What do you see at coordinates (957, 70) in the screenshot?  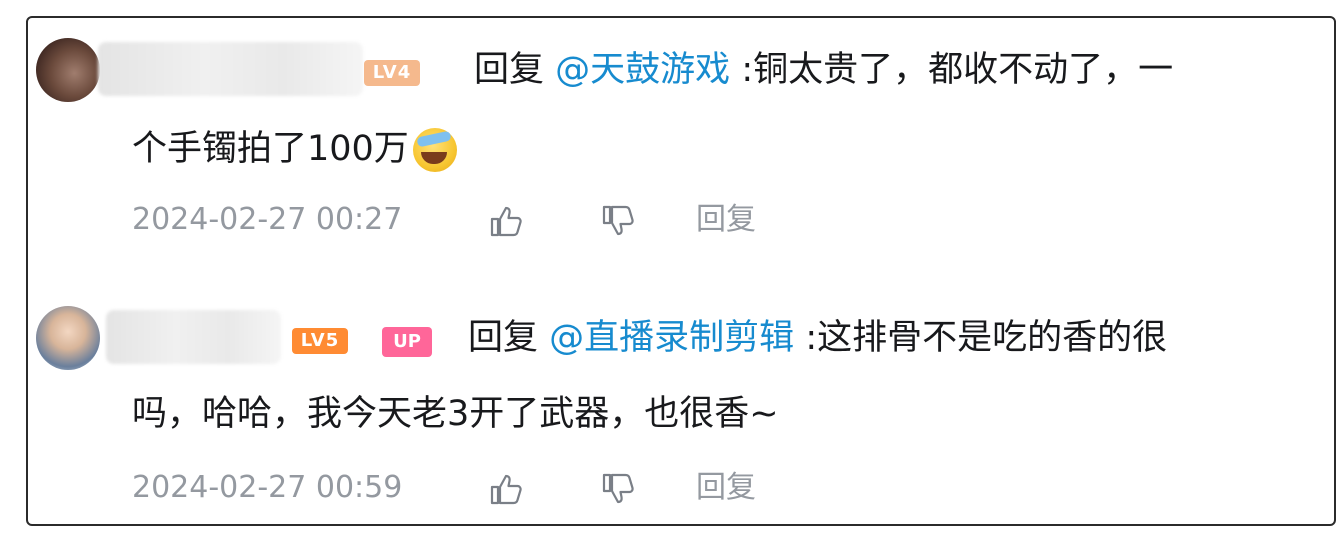 I see `comment-body: :铜太贵了，都收不动了，一` at bounding box center [957, 70].